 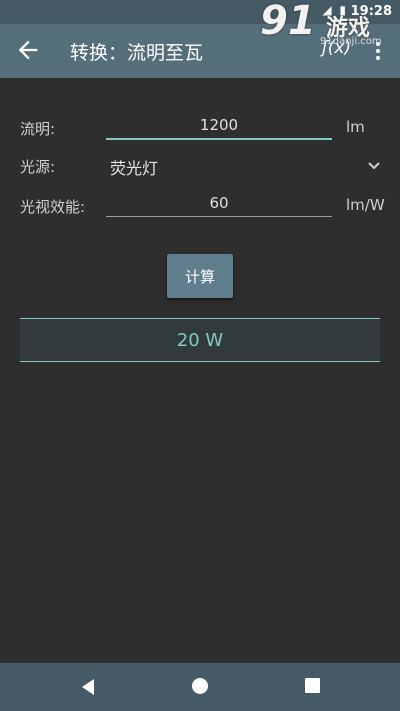 I want to click on function-icon: ʃ(x), so click(x=336, y=48).